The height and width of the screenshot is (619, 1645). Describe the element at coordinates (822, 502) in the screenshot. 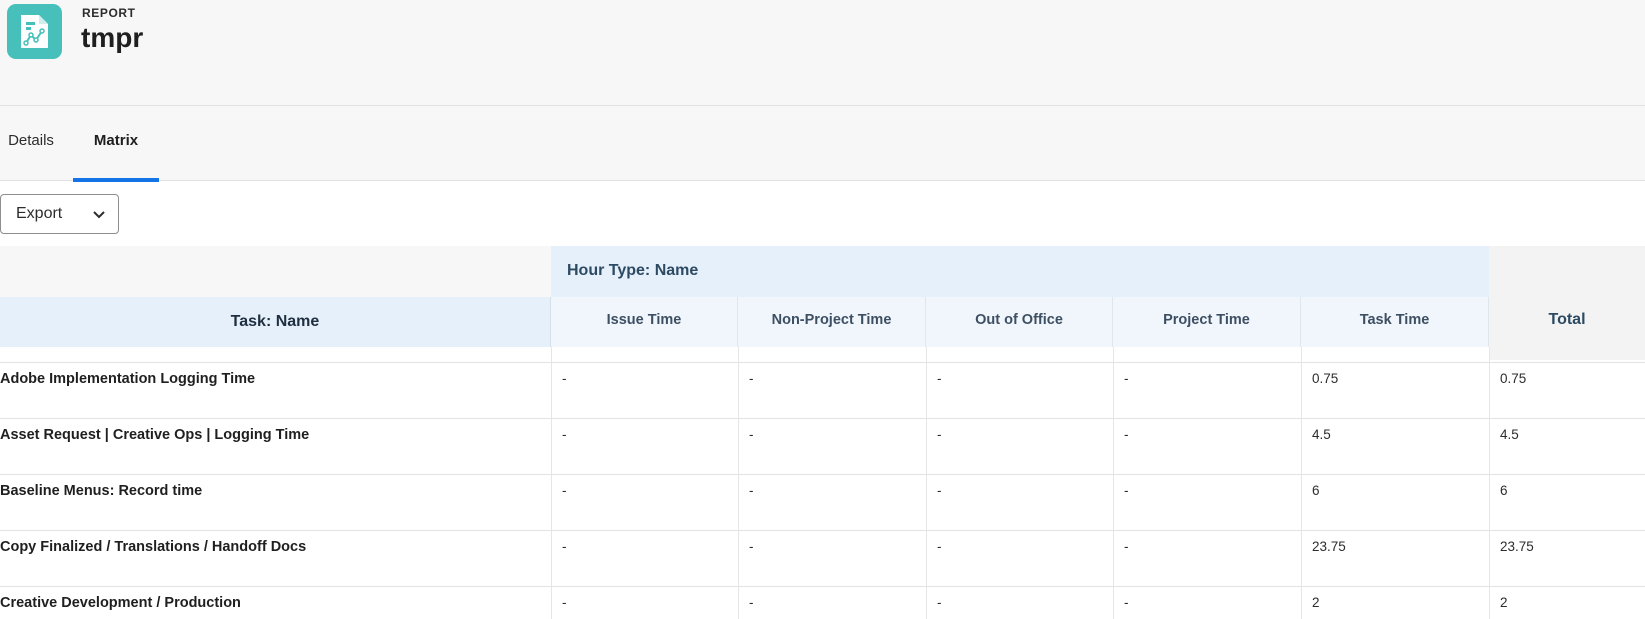

I see `table-row: Baseline Menus: Record time - - - - 6 6` at that location.